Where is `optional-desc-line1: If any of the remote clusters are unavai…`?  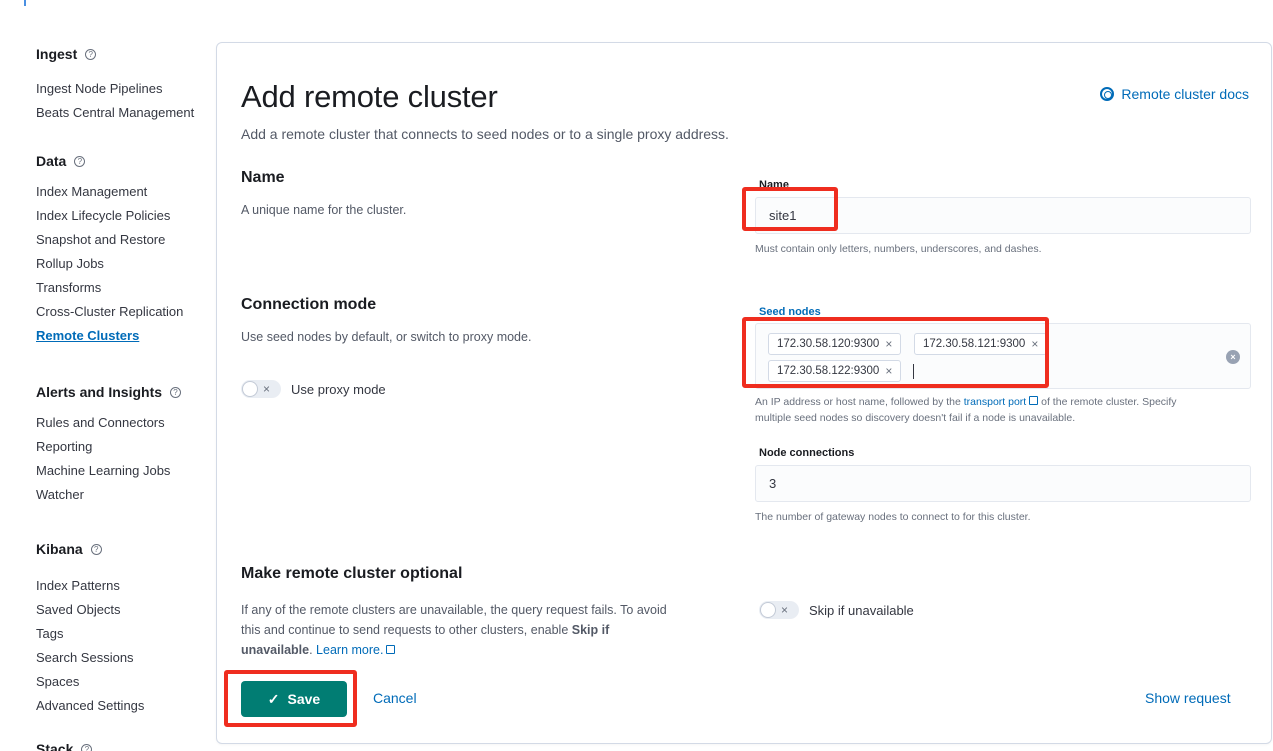
optional-desc-line1: If any of the remote clusters are unavai… is located at coordinates (454, 610).